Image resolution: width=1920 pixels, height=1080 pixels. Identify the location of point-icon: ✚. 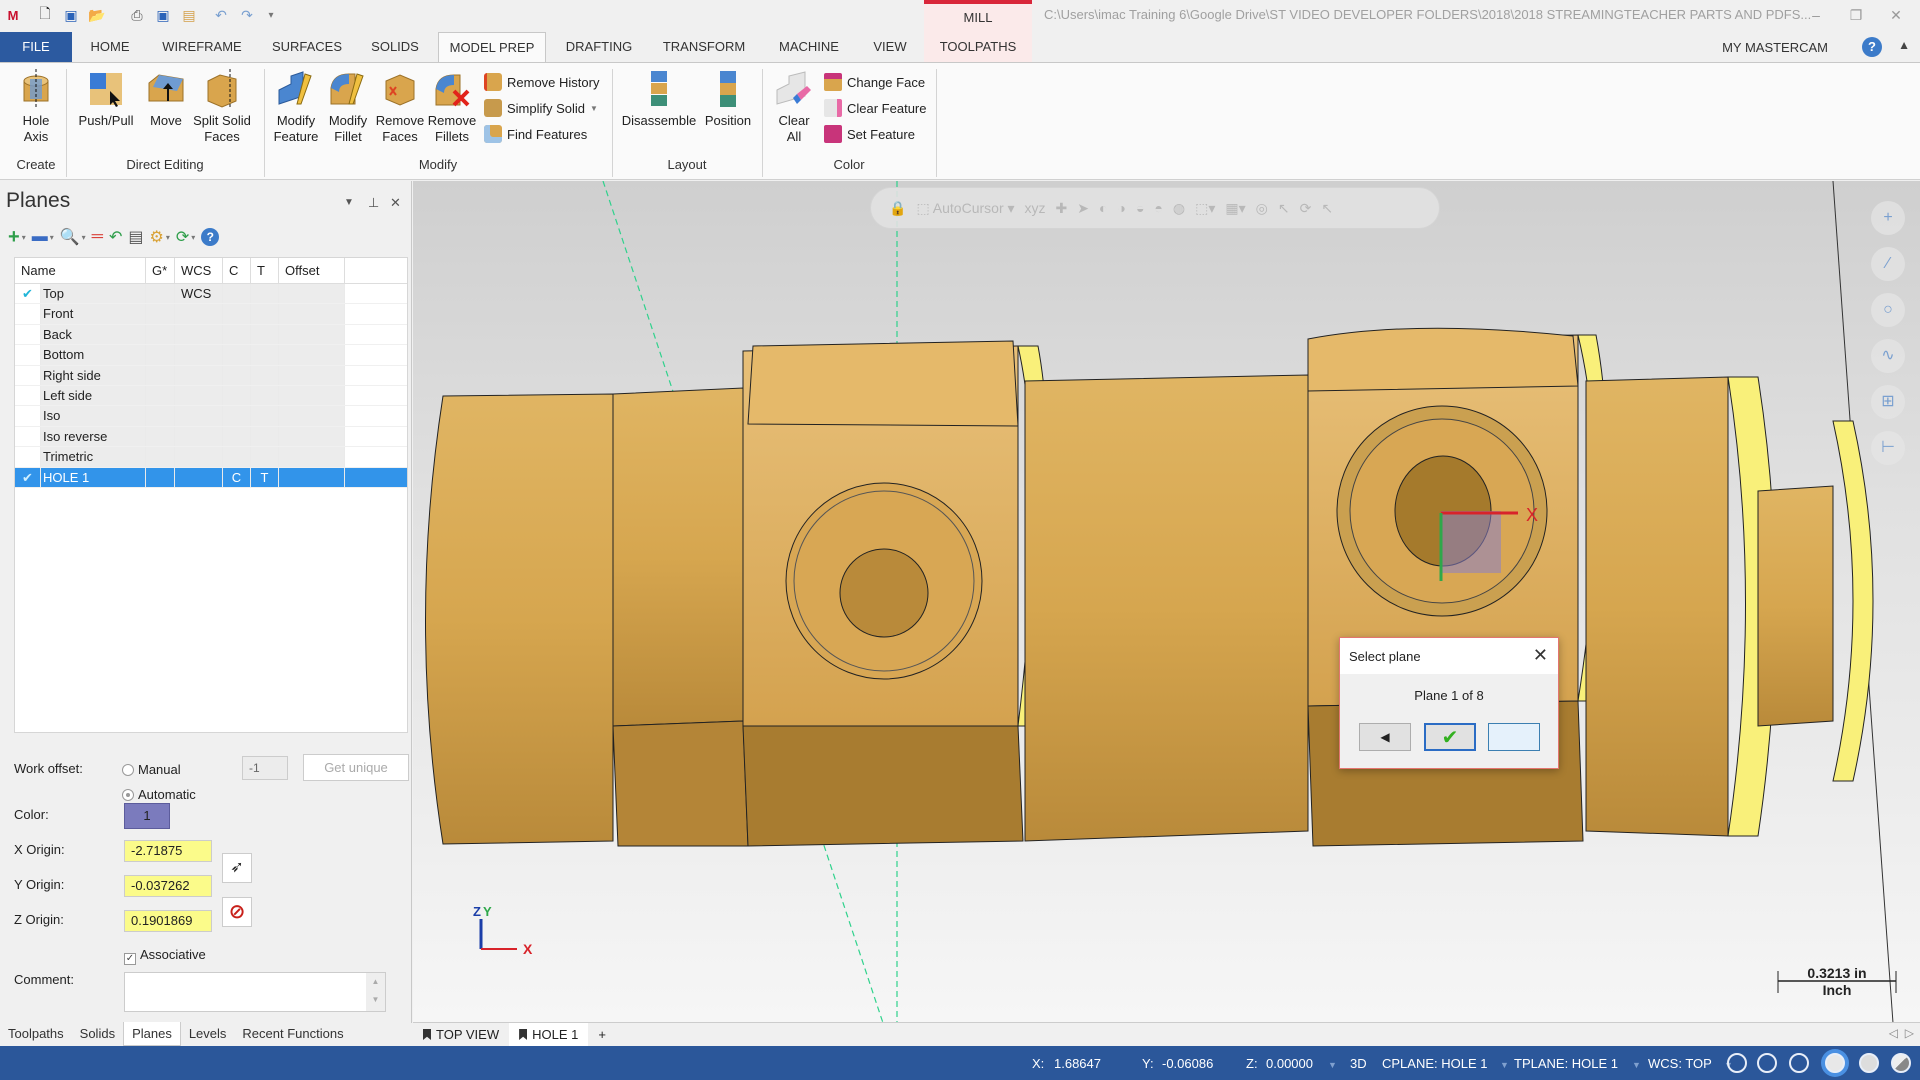
(1062, 208).